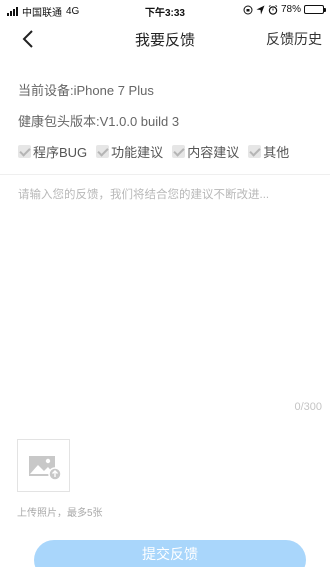 The height and width of the screenshot is (567, 330). What do you see at coordinates (99, 121) in the screenshot?
I see `version-info: 健康包头版本:V1.0.0 build 3` at bounding box center [99, 121].